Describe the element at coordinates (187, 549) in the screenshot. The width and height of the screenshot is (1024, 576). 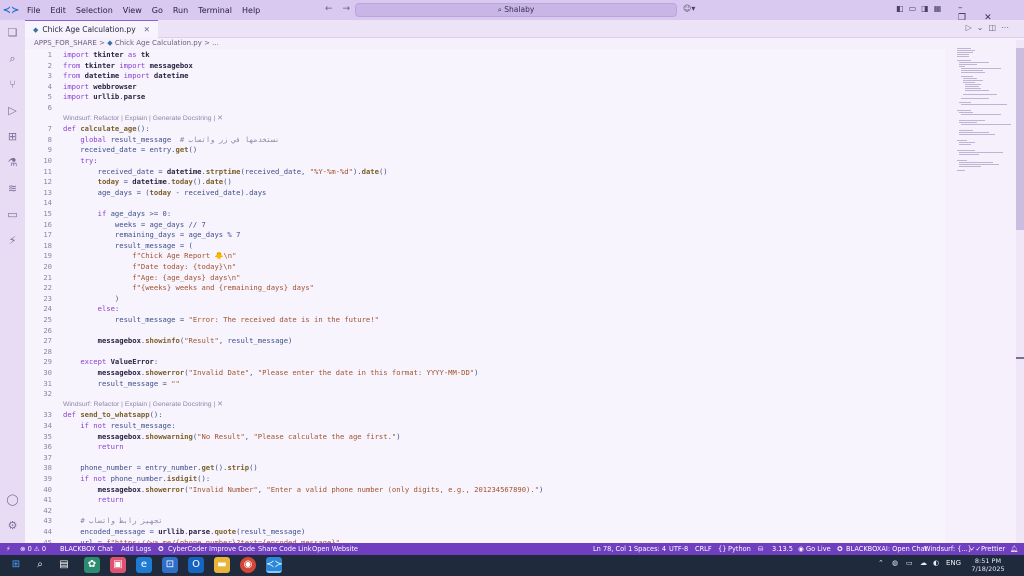
I see `cybercoder-button: CyberCoder` at that location.